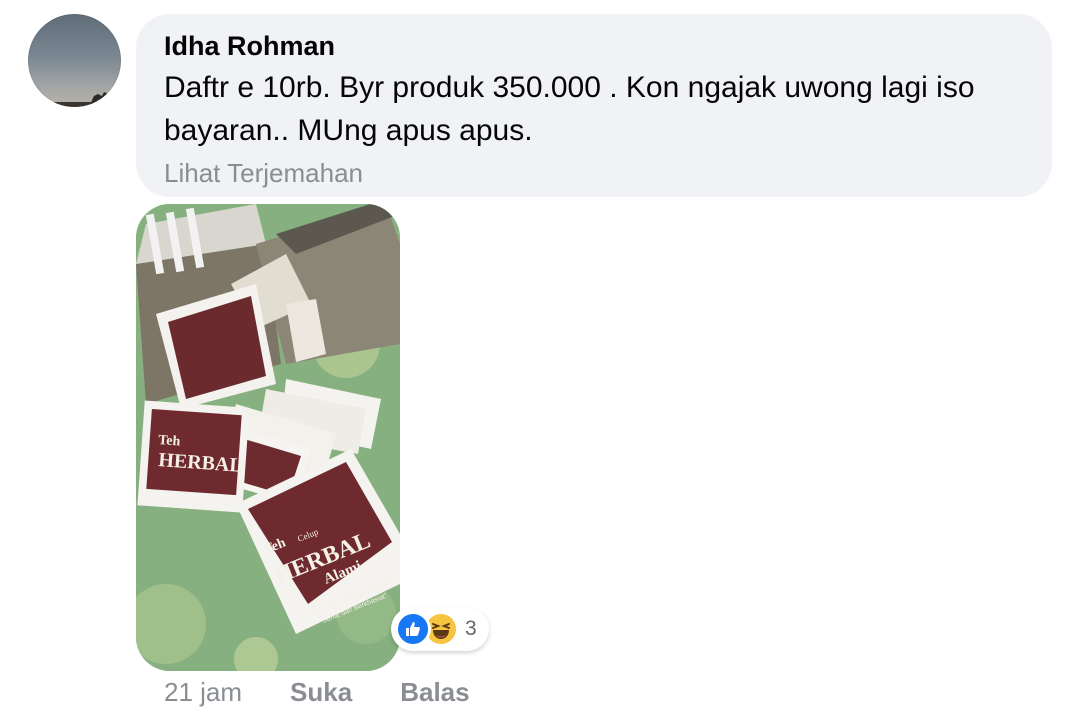  Describe the element at coordinates (74, 99) in the screenshot. I see `avatar-silhouette` at that location.